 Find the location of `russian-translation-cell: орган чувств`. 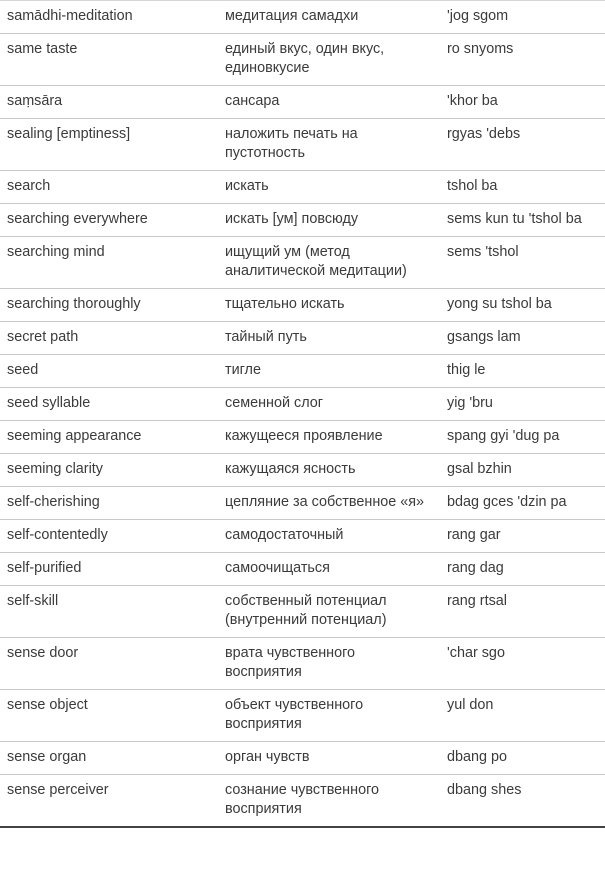

russian-translation-cell: орган чувств is located at coordinates (267, 757).